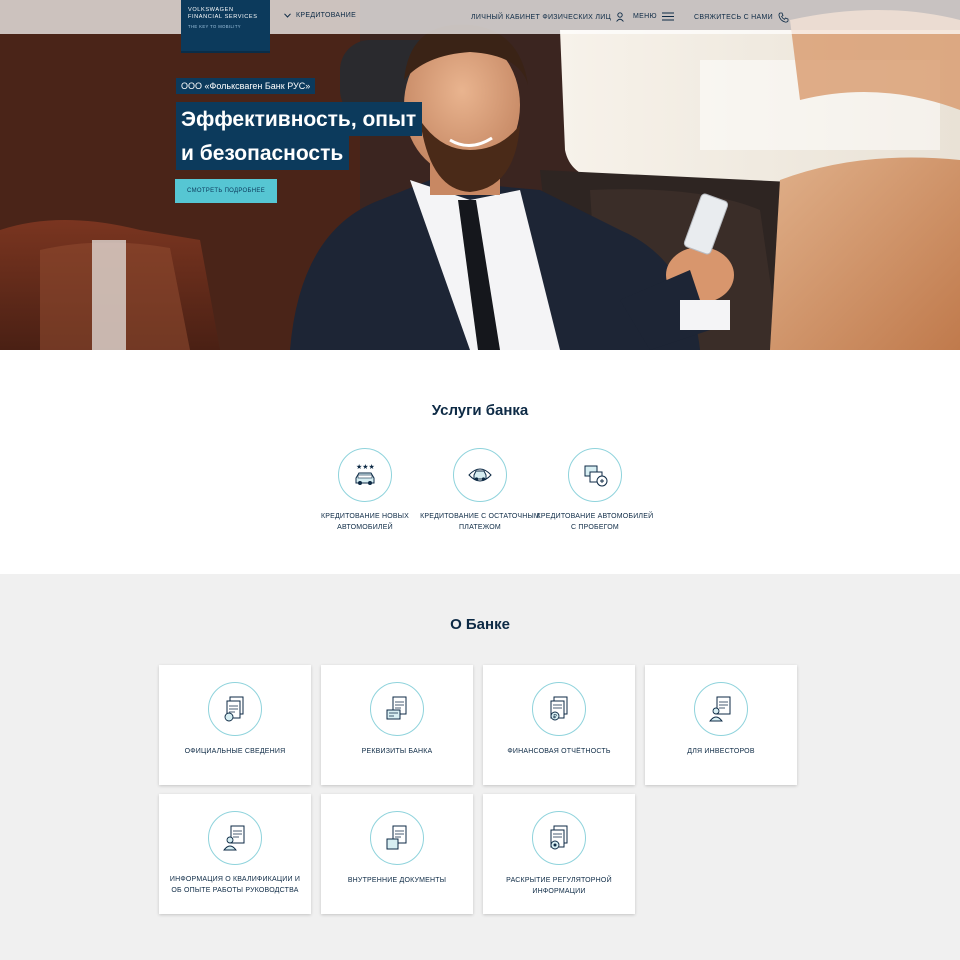  I want to click on hero-headline: Эффективность, опыт и безопасность, so click(299, 136).